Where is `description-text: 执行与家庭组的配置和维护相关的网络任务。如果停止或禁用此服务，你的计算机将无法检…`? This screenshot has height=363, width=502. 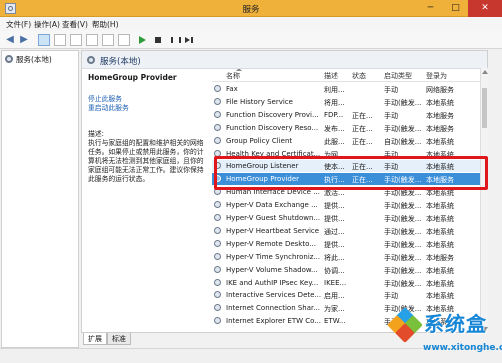 description-text: 执行与家庭组的配置和维护相关的网络任务。如果停止或禁用此服务，你的计算机将无法检… is located at coordinates (146, 161).